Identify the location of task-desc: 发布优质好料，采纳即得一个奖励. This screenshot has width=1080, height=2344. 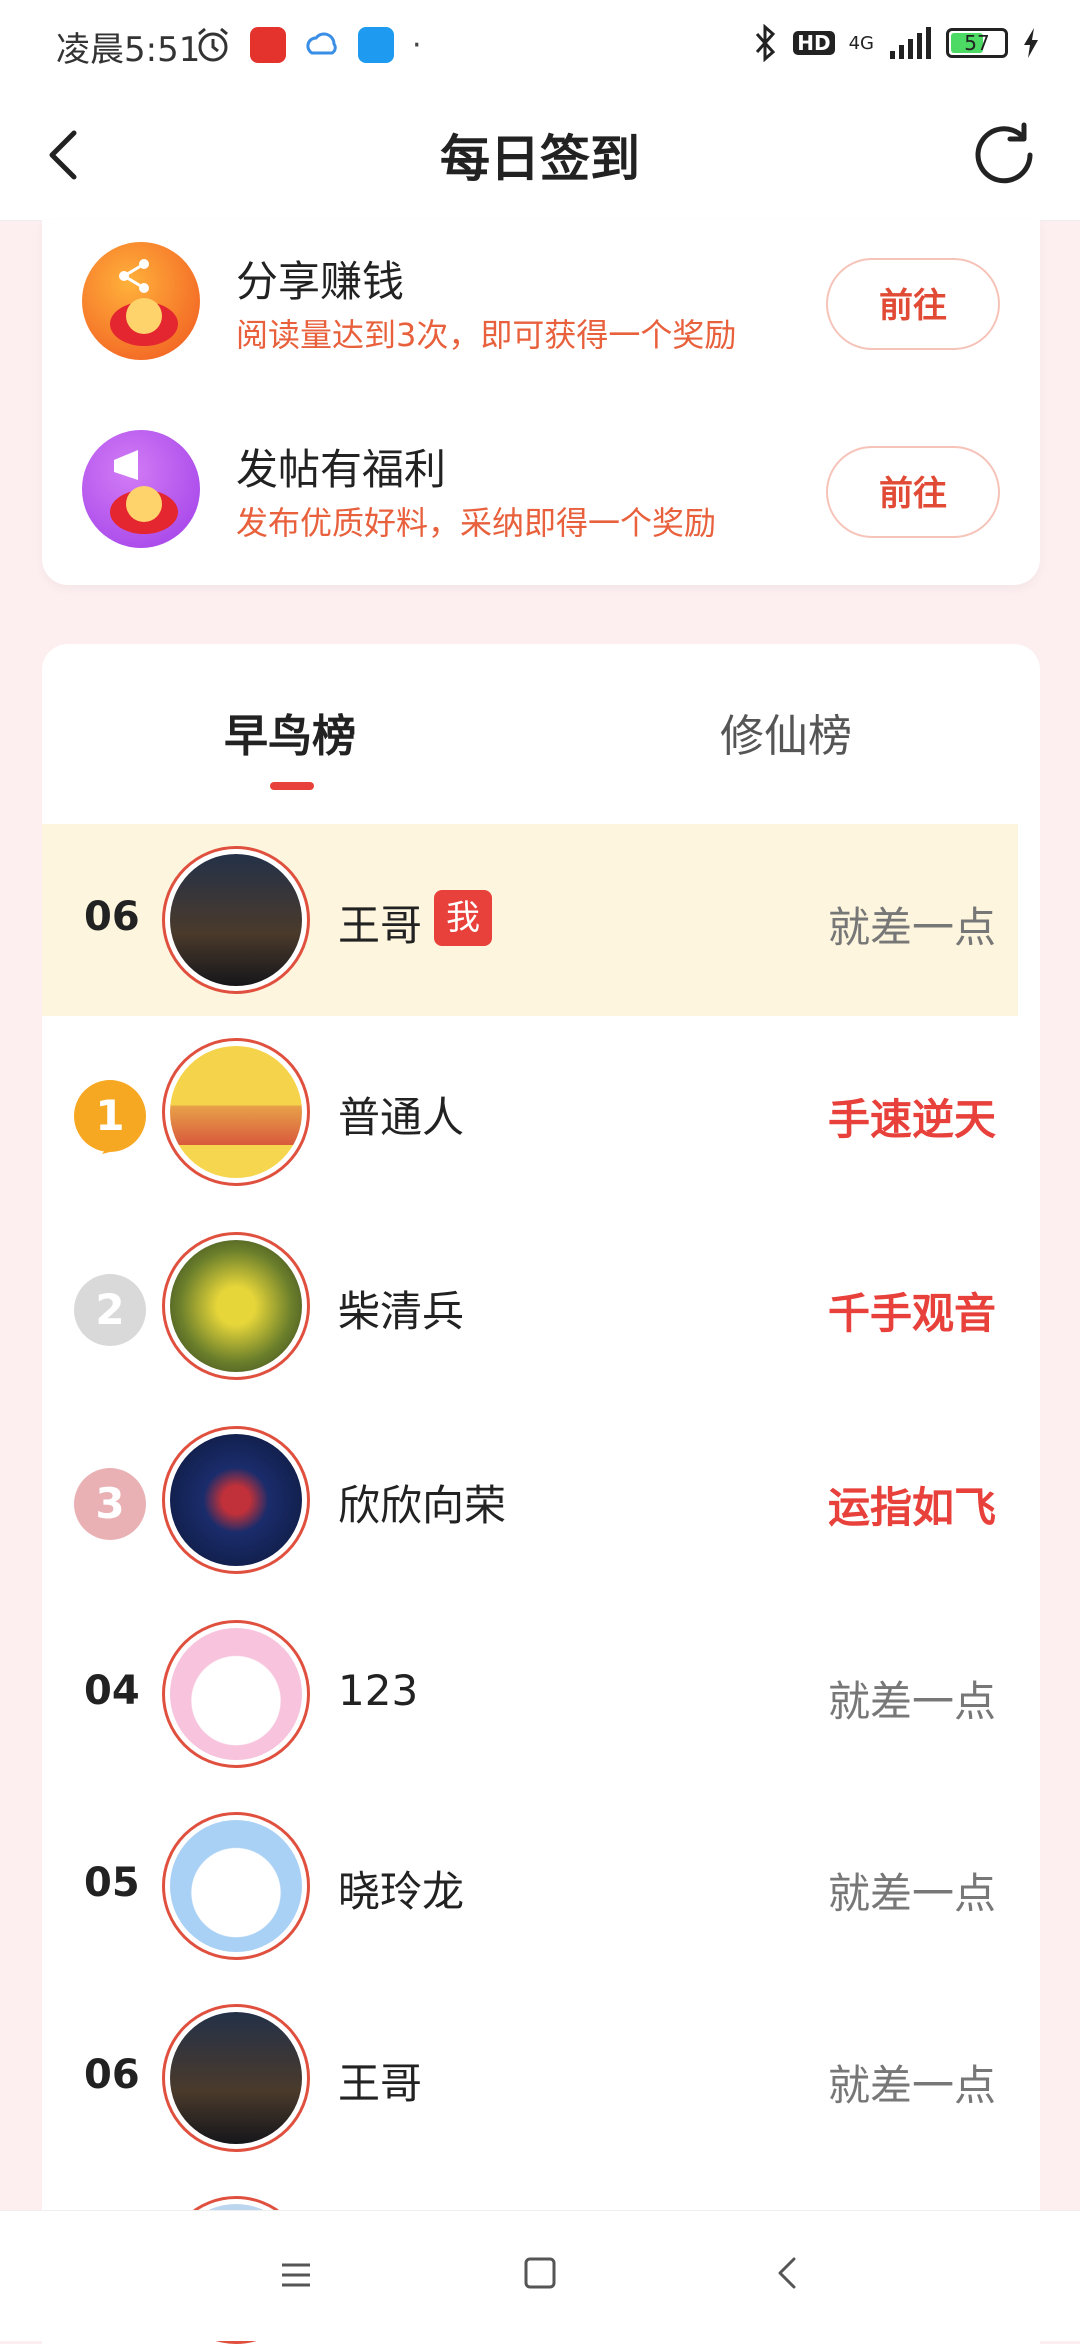
(476, 523).